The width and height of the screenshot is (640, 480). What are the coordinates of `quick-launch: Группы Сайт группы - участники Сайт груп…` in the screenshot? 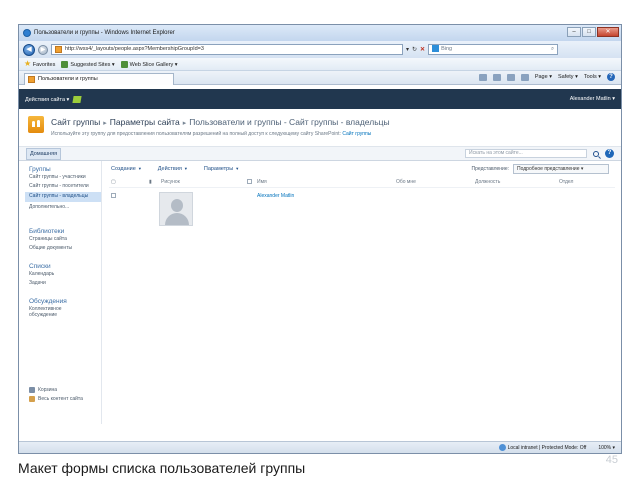 It's located at (63, 292).